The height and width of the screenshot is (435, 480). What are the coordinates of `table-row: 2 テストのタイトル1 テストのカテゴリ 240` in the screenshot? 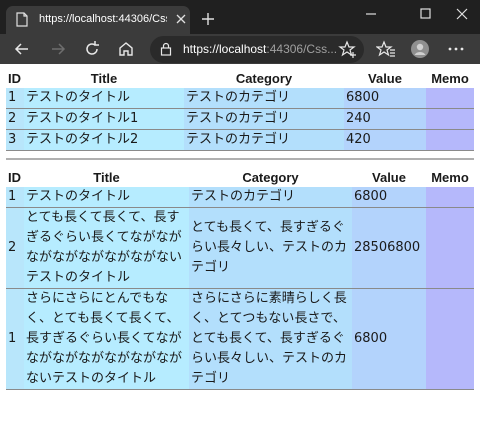 It's located at (240, 119).